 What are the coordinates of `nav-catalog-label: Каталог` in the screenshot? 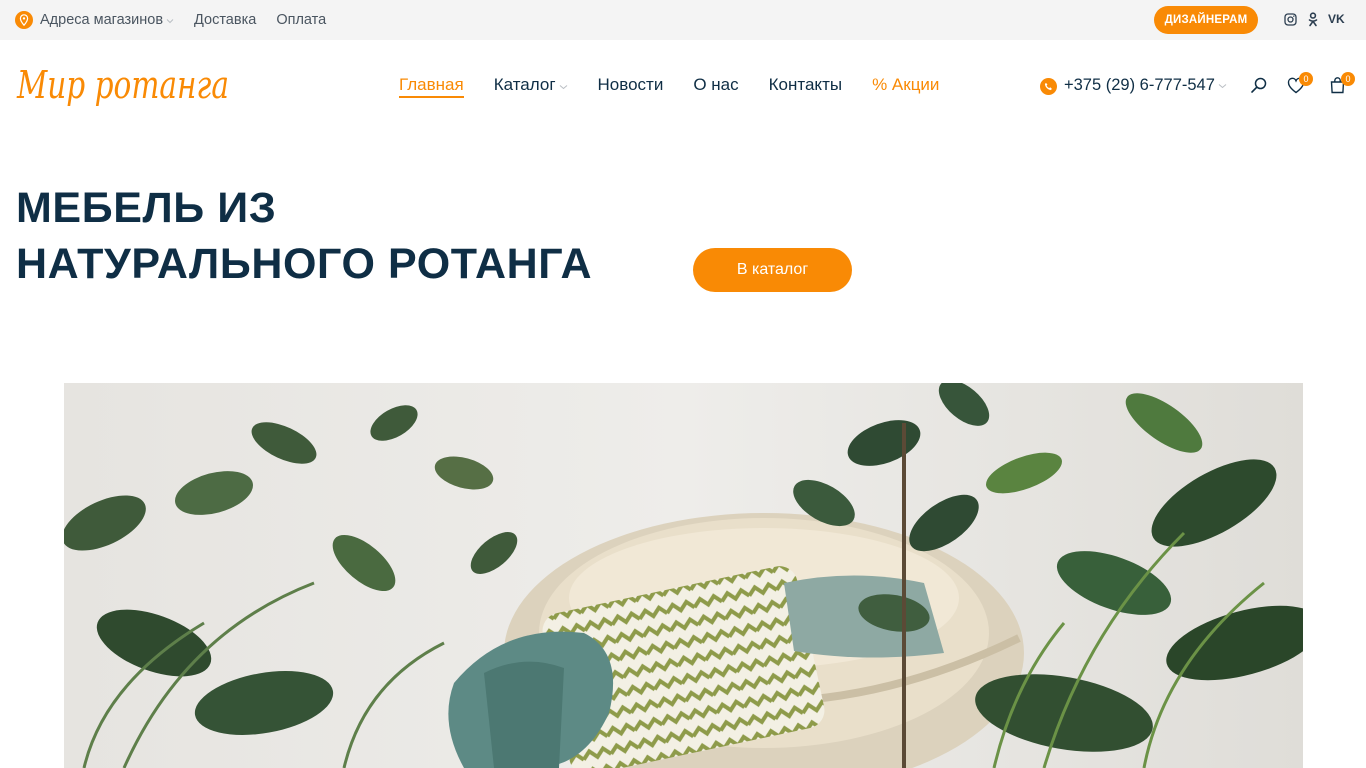 It's located at (524, 84).